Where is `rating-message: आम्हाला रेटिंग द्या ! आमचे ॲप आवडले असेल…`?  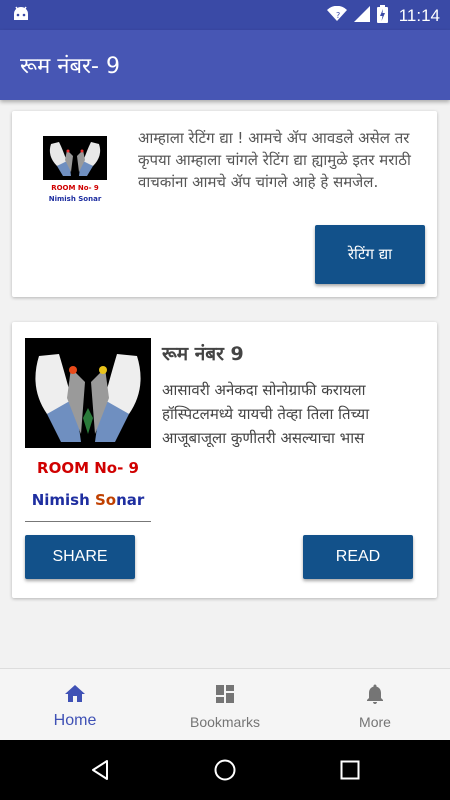 rating-message: आम्हाला रेटिंग द्या ! आमचे ॲप आवडले असेल… is located at coordinates (274, 160).